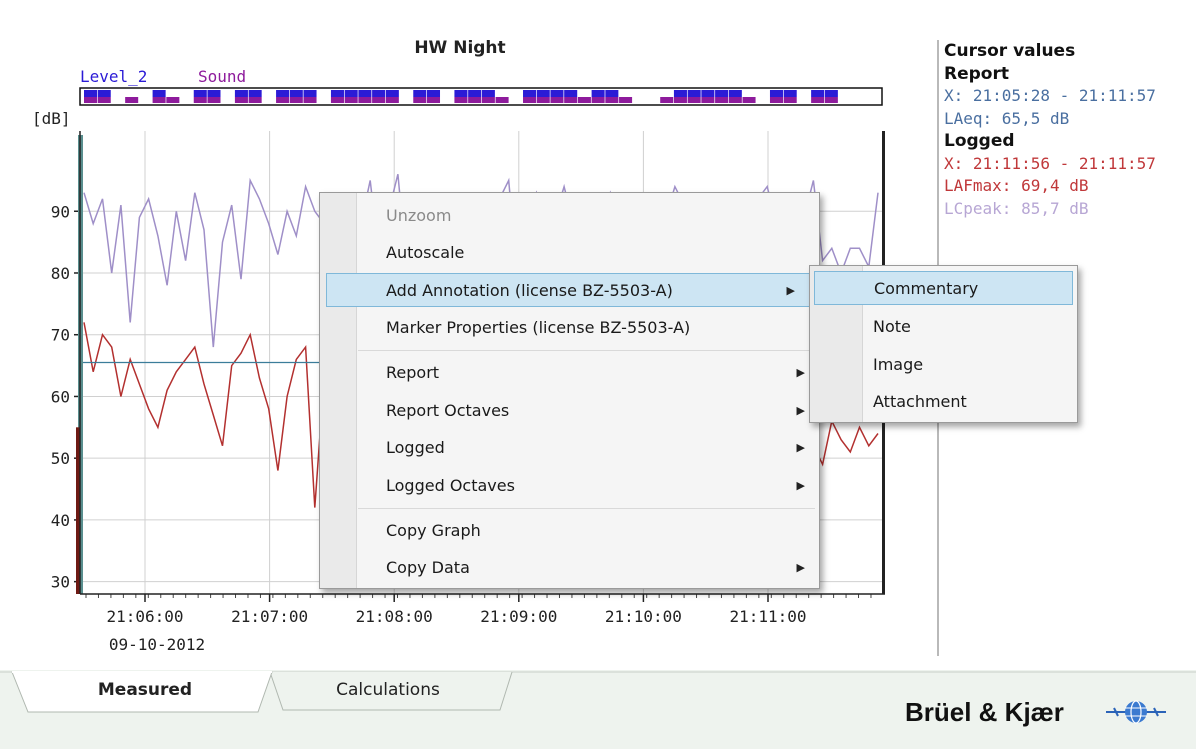 The width and height of the screenshot is (1196, 749). Describe the element at coordinates (394, 616) in the screenshot. I see `x-tick-label: 21:08:00` at that location.